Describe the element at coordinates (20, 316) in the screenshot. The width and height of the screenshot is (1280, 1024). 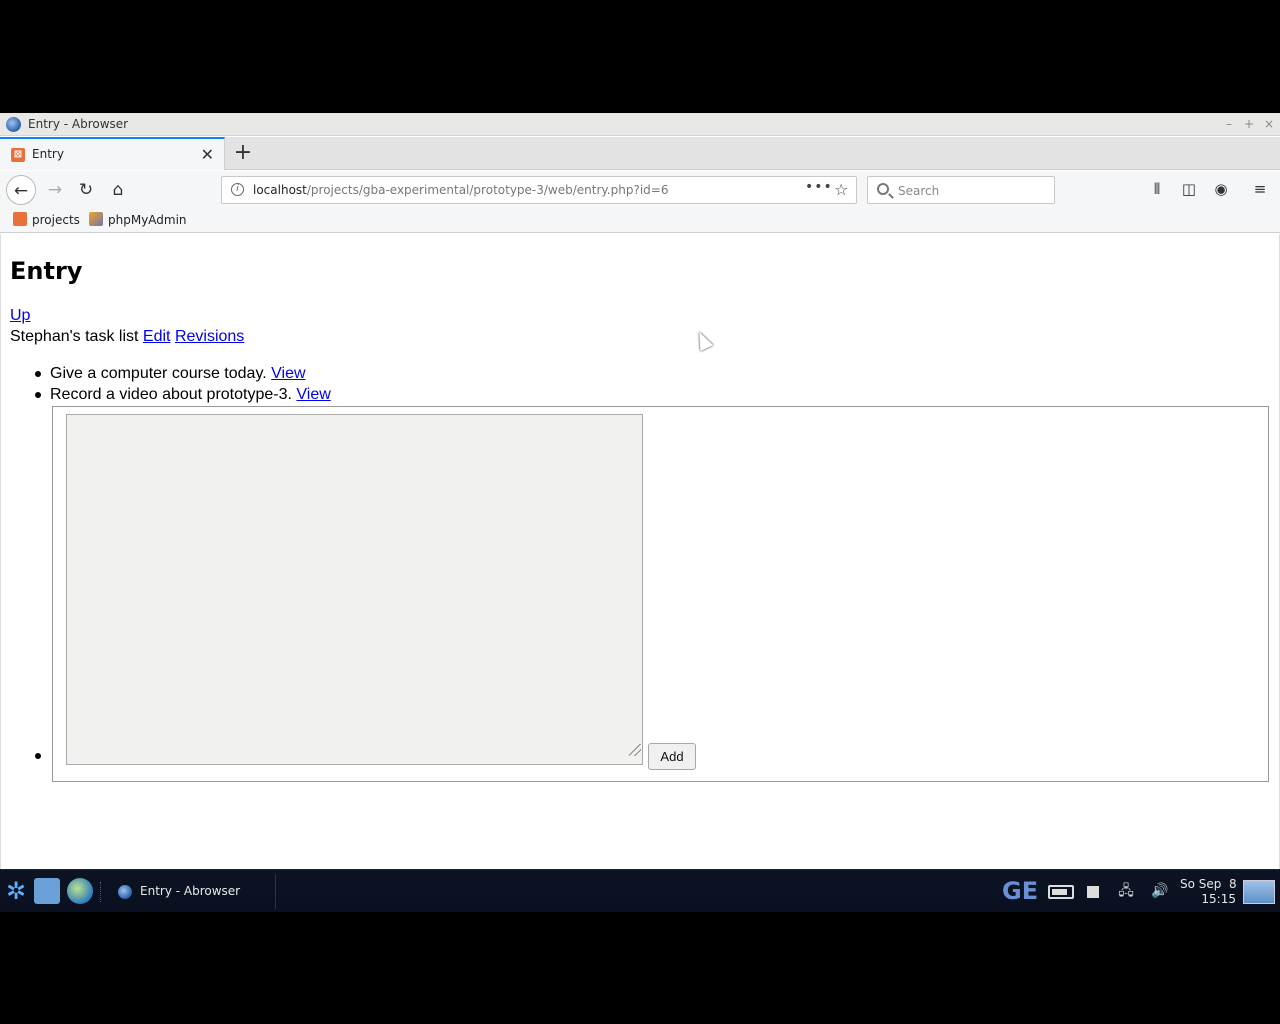
I see `up-link: Up` at that location.